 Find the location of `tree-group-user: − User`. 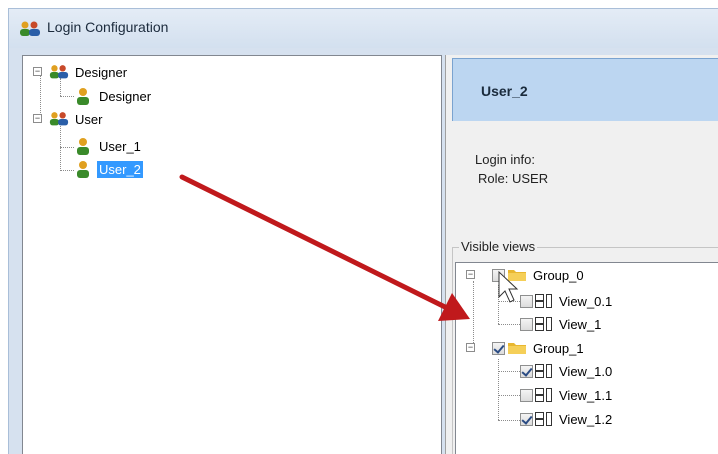

tree-group-user: − User is located at coordinates (68, 119).